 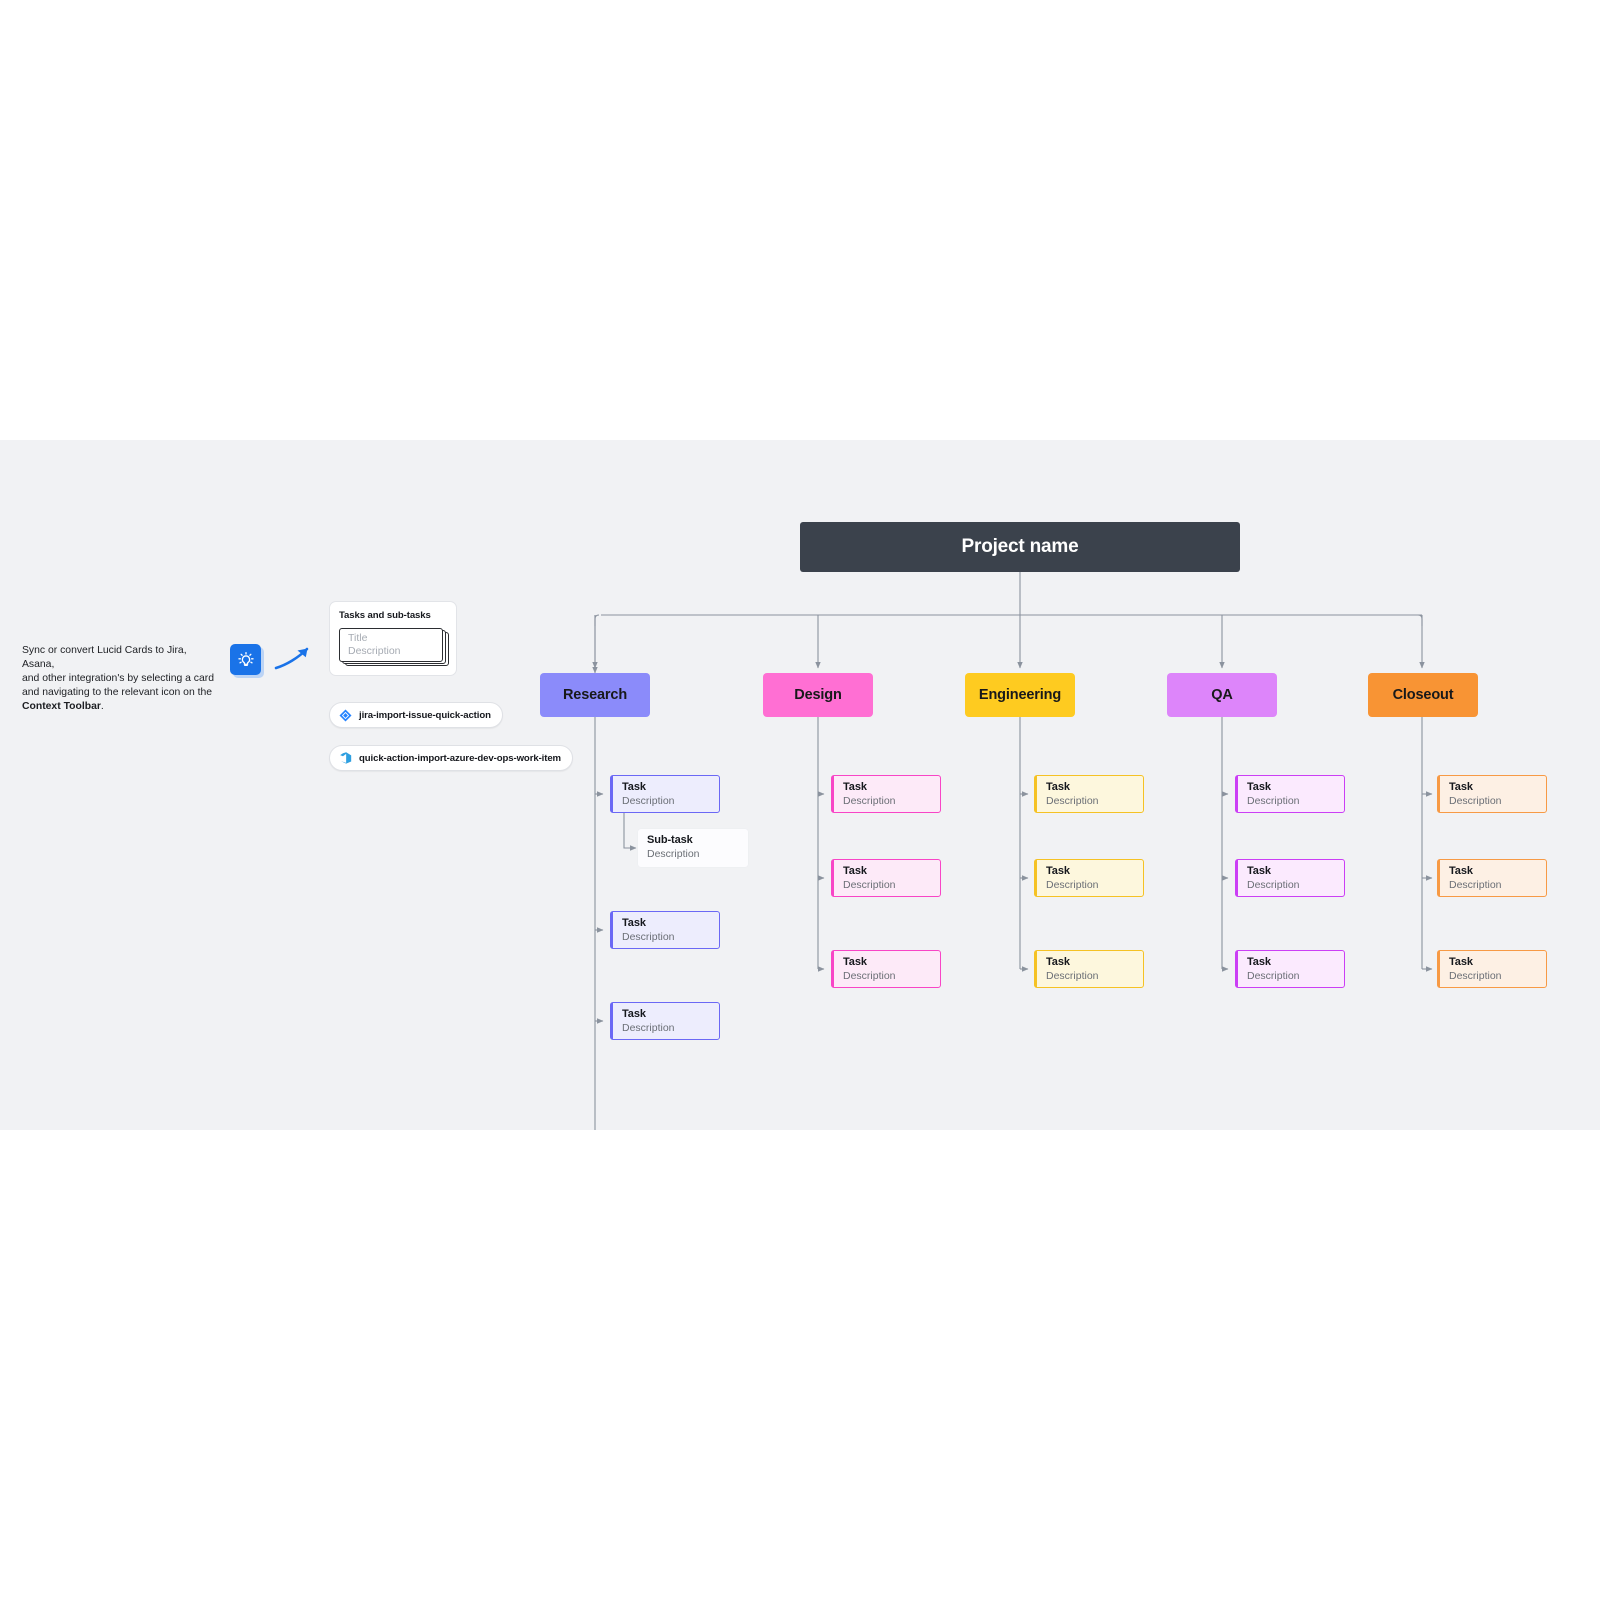 I want to click on legend-card-stack: Title Description, so click(x=394, y=648).